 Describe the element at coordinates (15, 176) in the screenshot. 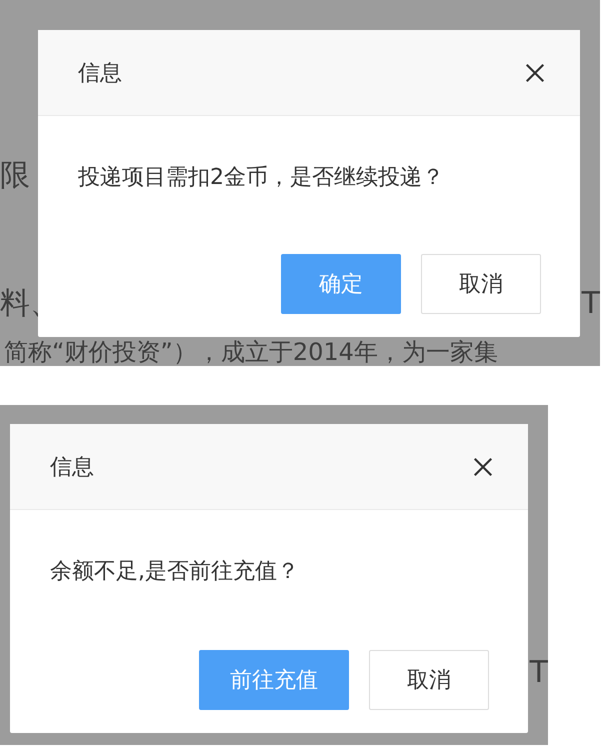

I see `background-text: 限` at that location.